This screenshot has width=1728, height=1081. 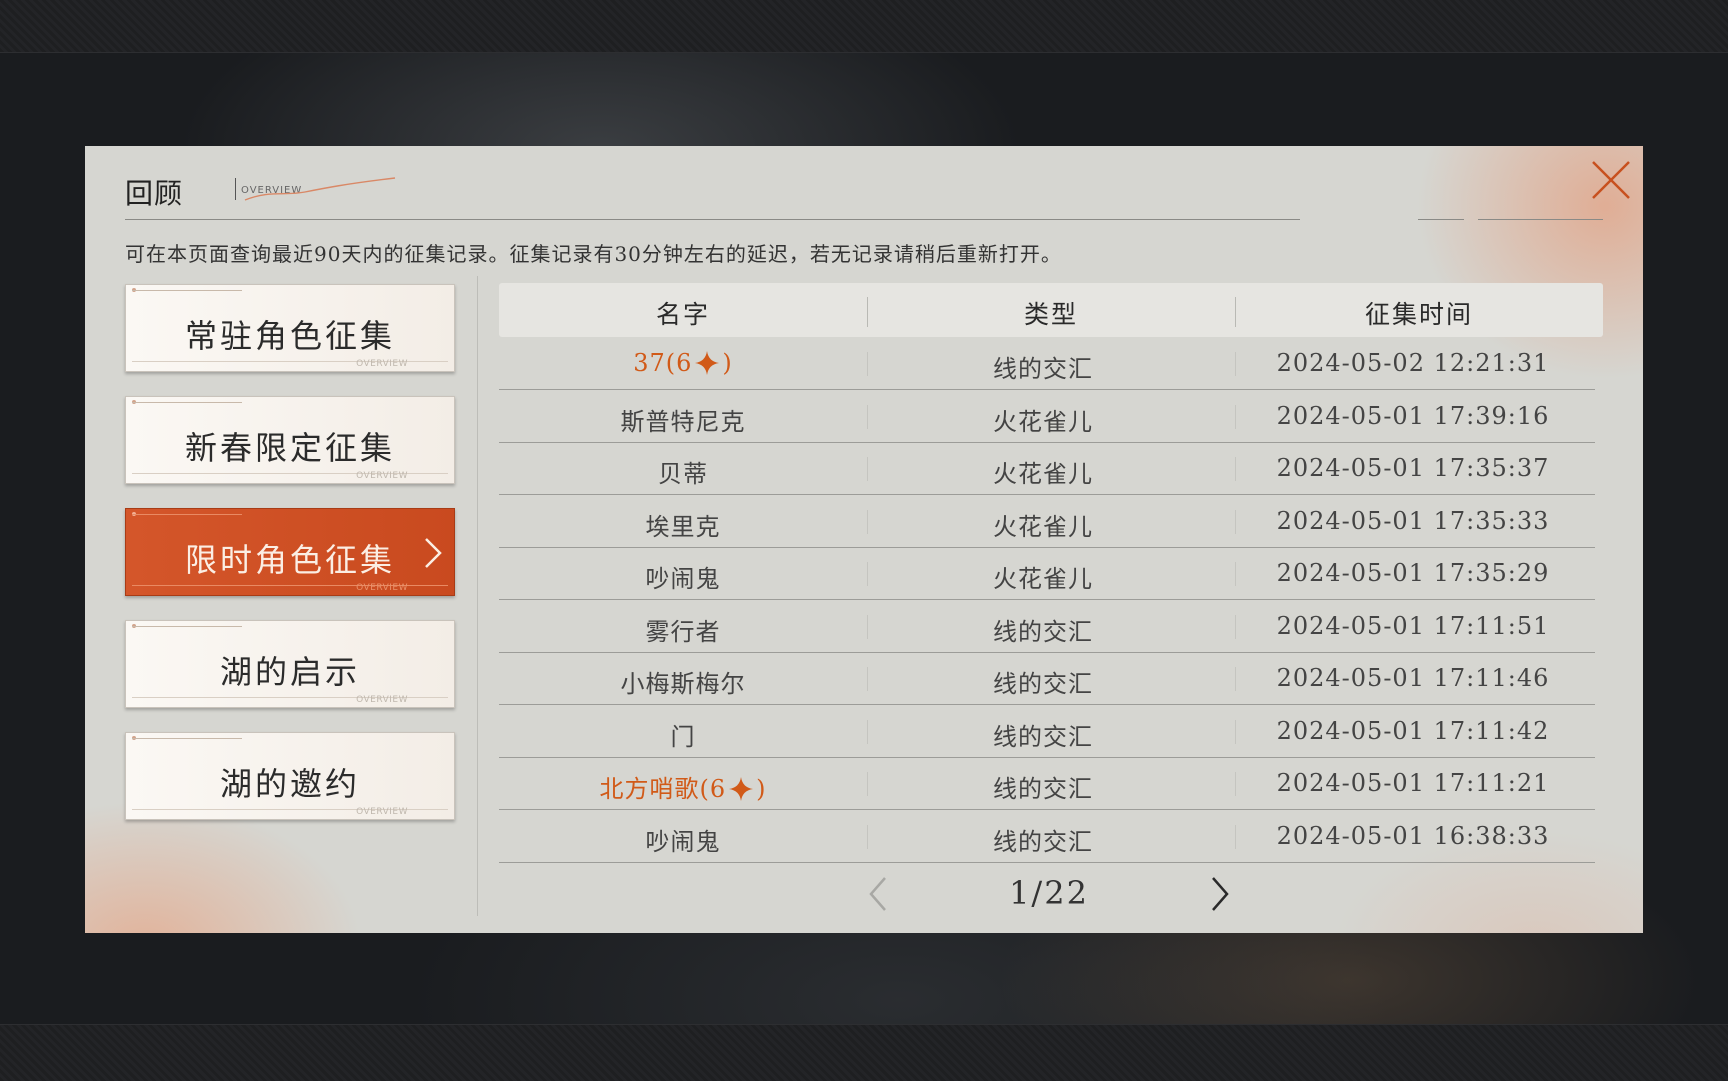 I want to click on cell-time: 2024-05-01 17:35:37, so click(x=1413, y=468).